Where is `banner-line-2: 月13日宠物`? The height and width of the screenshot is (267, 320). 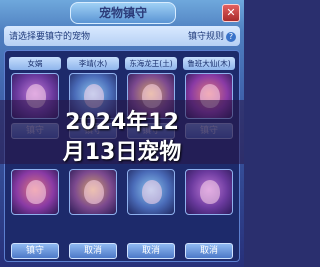 banner-line-2: 月13日宠物 is located at coordinates (122, 152).